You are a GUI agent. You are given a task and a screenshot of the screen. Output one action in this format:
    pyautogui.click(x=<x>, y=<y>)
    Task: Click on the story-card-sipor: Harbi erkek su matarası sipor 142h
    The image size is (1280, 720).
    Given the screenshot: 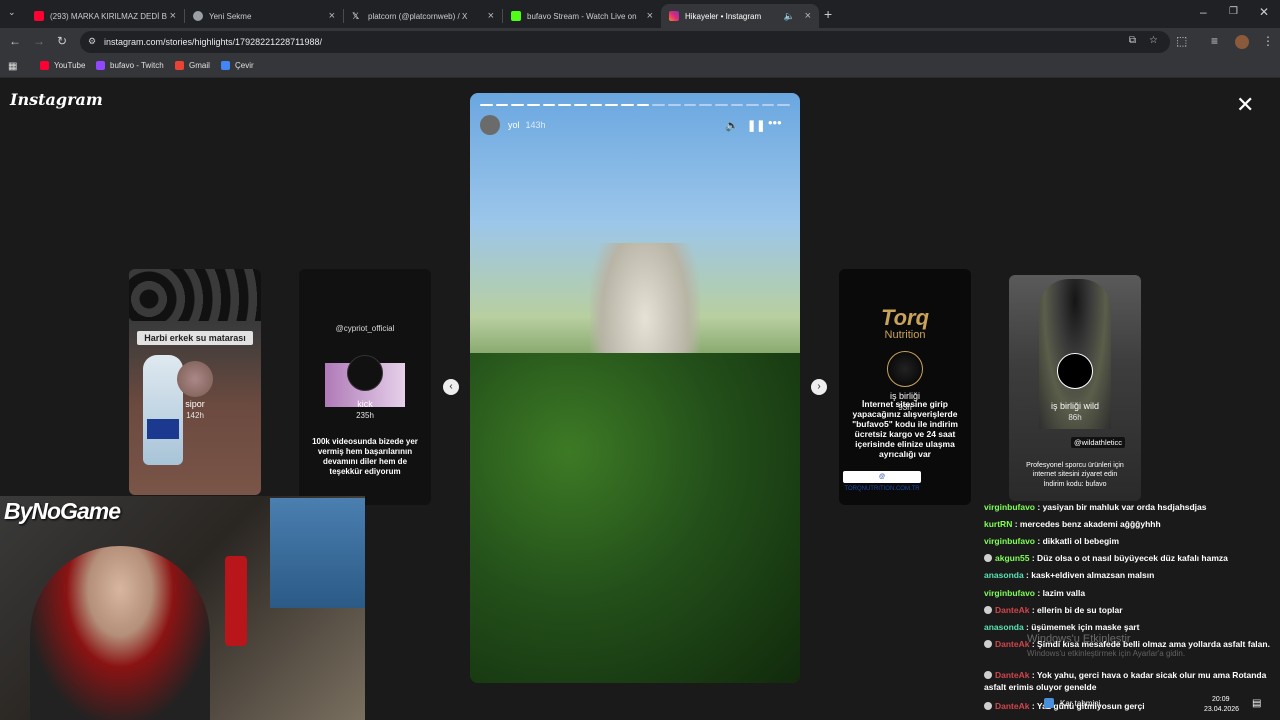 What is the action you would take?
    pyautogui.click(x=195, y=382)
    